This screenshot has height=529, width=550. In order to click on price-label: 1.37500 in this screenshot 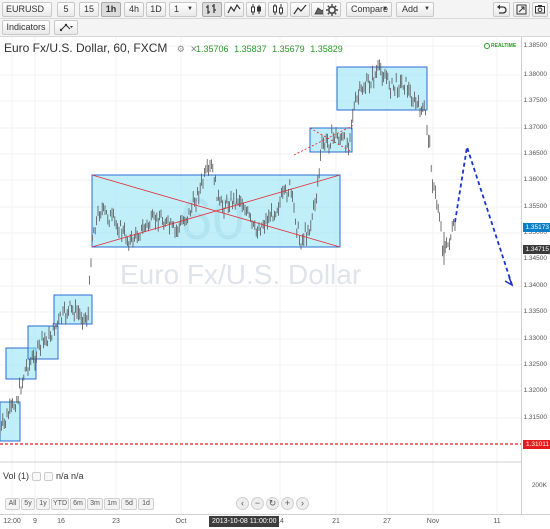, I will do `click(535, 100)`.